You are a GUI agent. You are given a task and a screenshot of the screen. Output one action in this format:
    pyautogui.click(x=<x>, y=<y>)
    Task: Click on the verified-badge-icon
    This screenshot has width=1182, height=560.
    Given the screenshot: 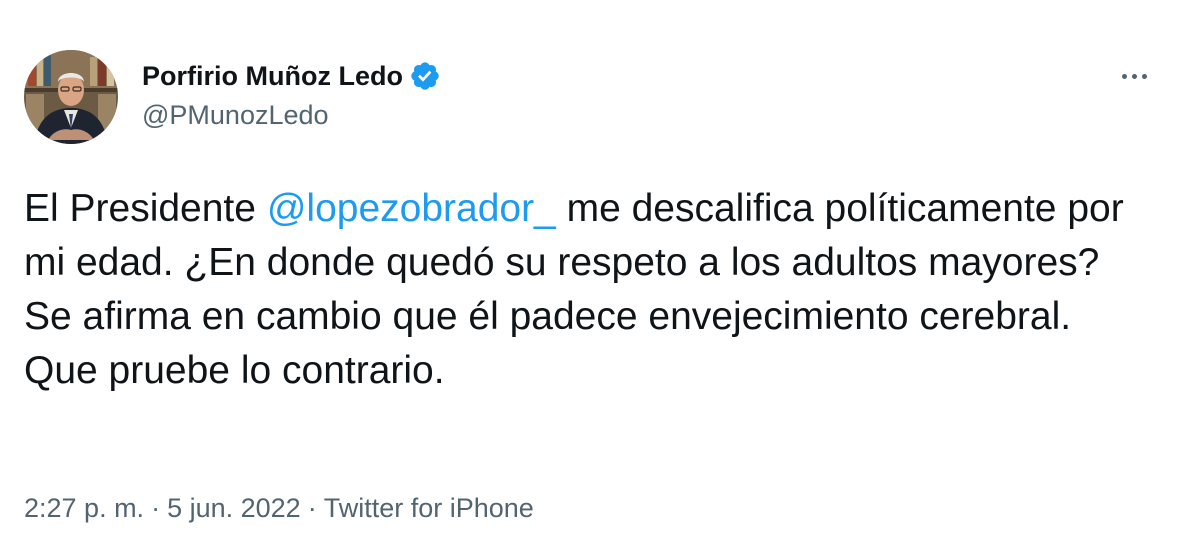 What is the action you would take?
    pyautogui.click(x=425, y=76)
    